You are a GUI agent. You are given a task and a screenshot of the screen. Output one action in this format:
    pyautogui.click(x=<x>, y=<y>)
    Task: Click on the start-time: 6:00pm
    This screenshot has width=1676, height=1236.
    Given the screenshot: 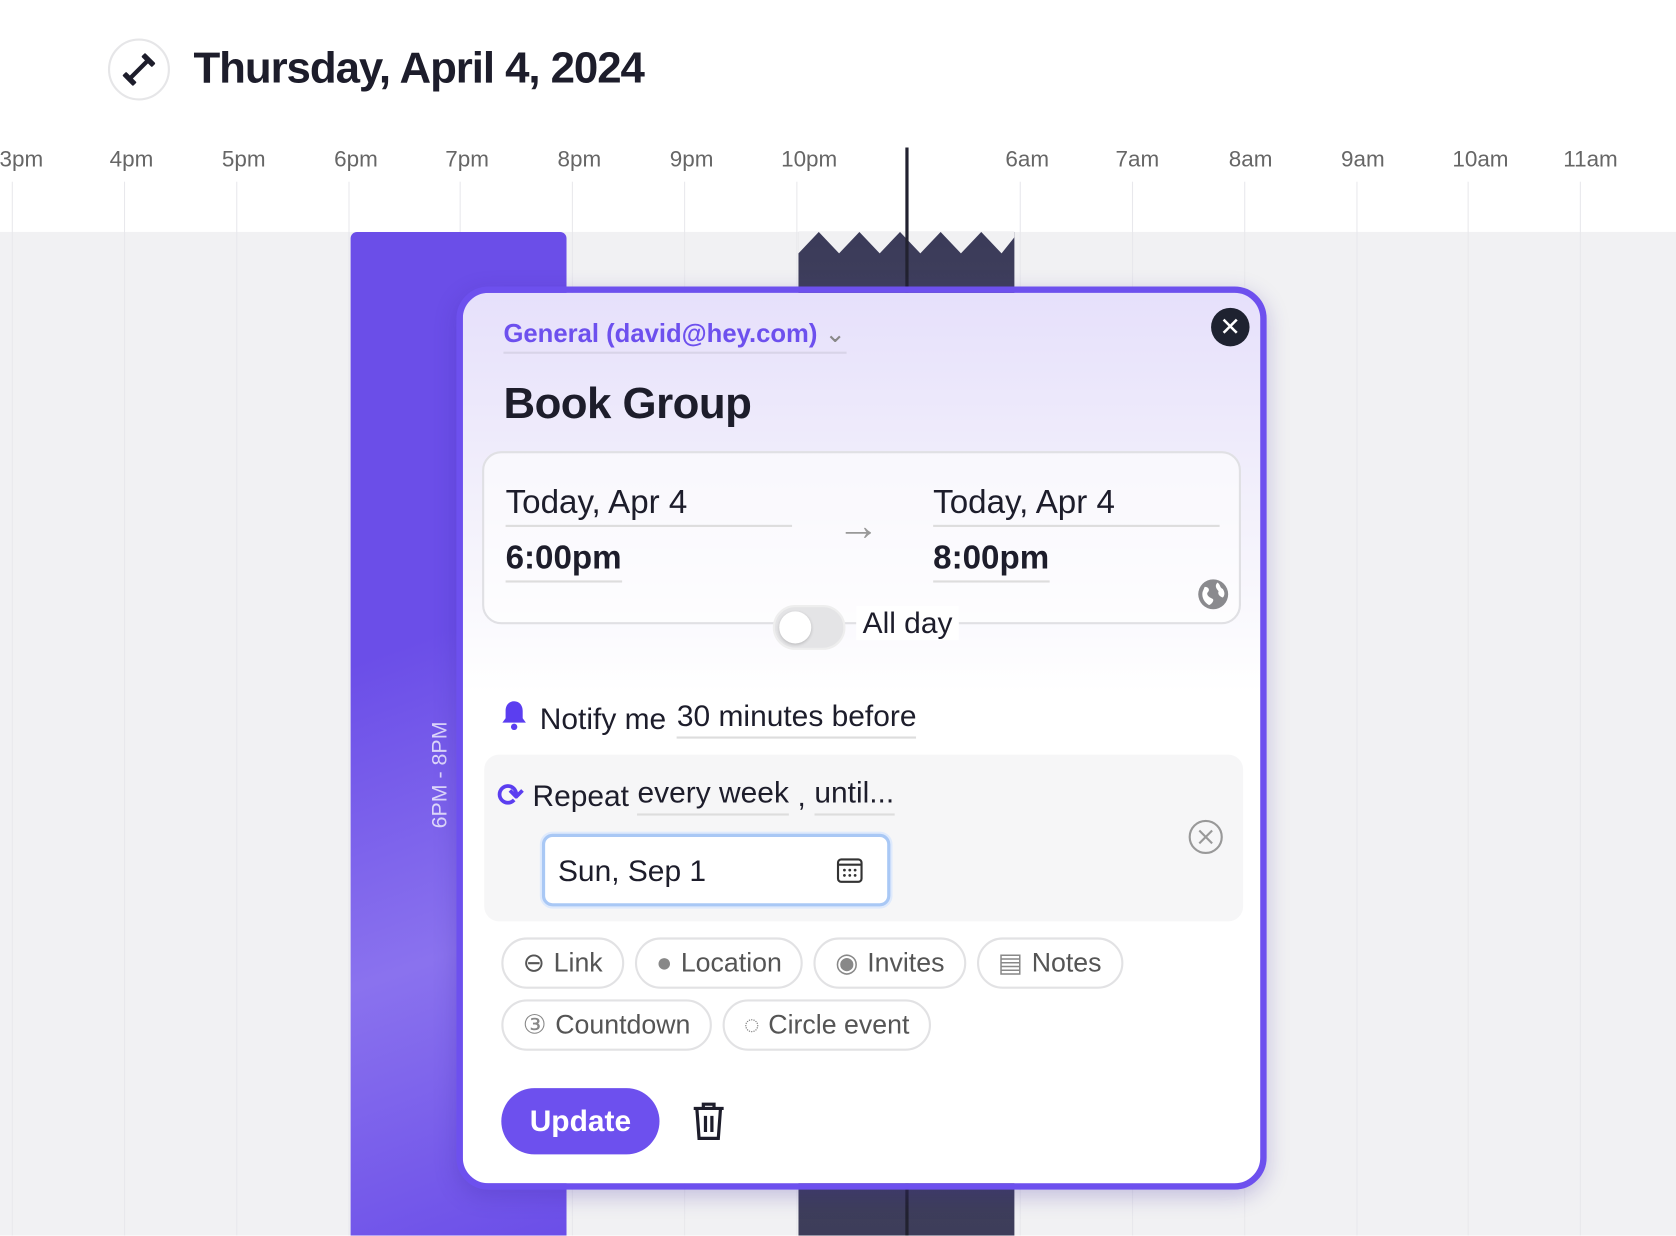 What is the action you would take?
    pyautogui.click(x=563, y=561)
    